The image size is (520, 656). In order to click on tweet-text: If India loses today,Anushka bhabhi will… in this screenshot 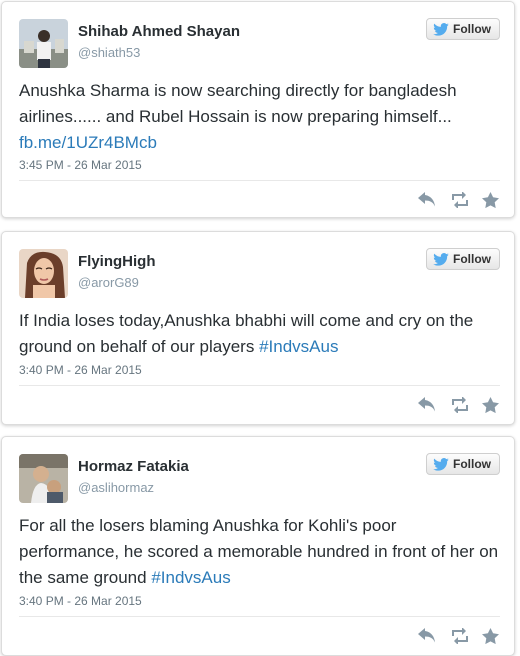, I will do `click(259, 334)`.